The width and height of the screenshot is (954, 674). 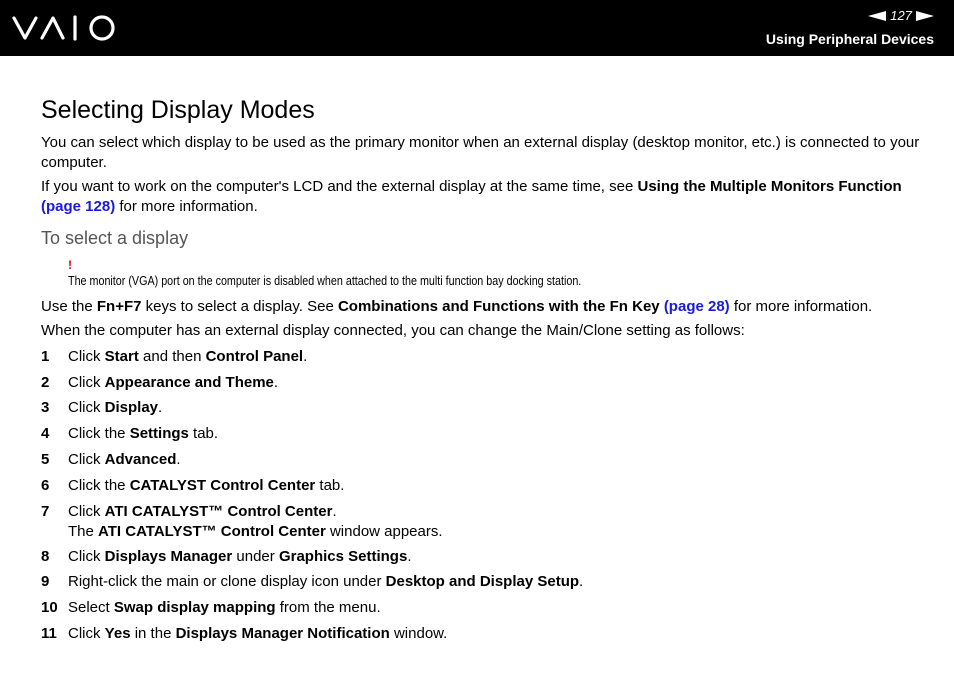 What do you see at coordinates (119, 306) in the screenshot?
I see `fn-keys: Fn+F7` at bounding box center [119, 306].